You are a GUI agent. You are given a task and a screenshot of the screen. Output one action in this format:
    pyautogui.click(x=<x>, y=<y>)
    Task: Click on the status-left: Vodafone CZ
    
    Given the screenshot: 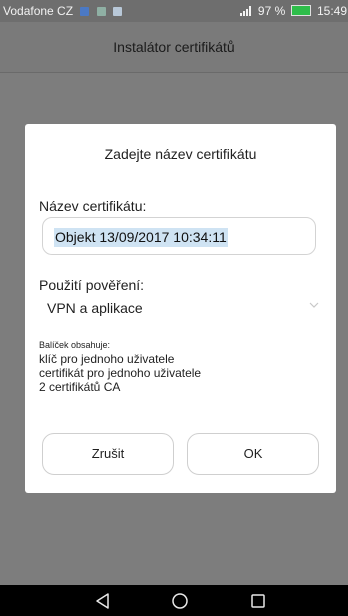 What is the action you would take?
    pyautogui.click(x=63, y=11)
    